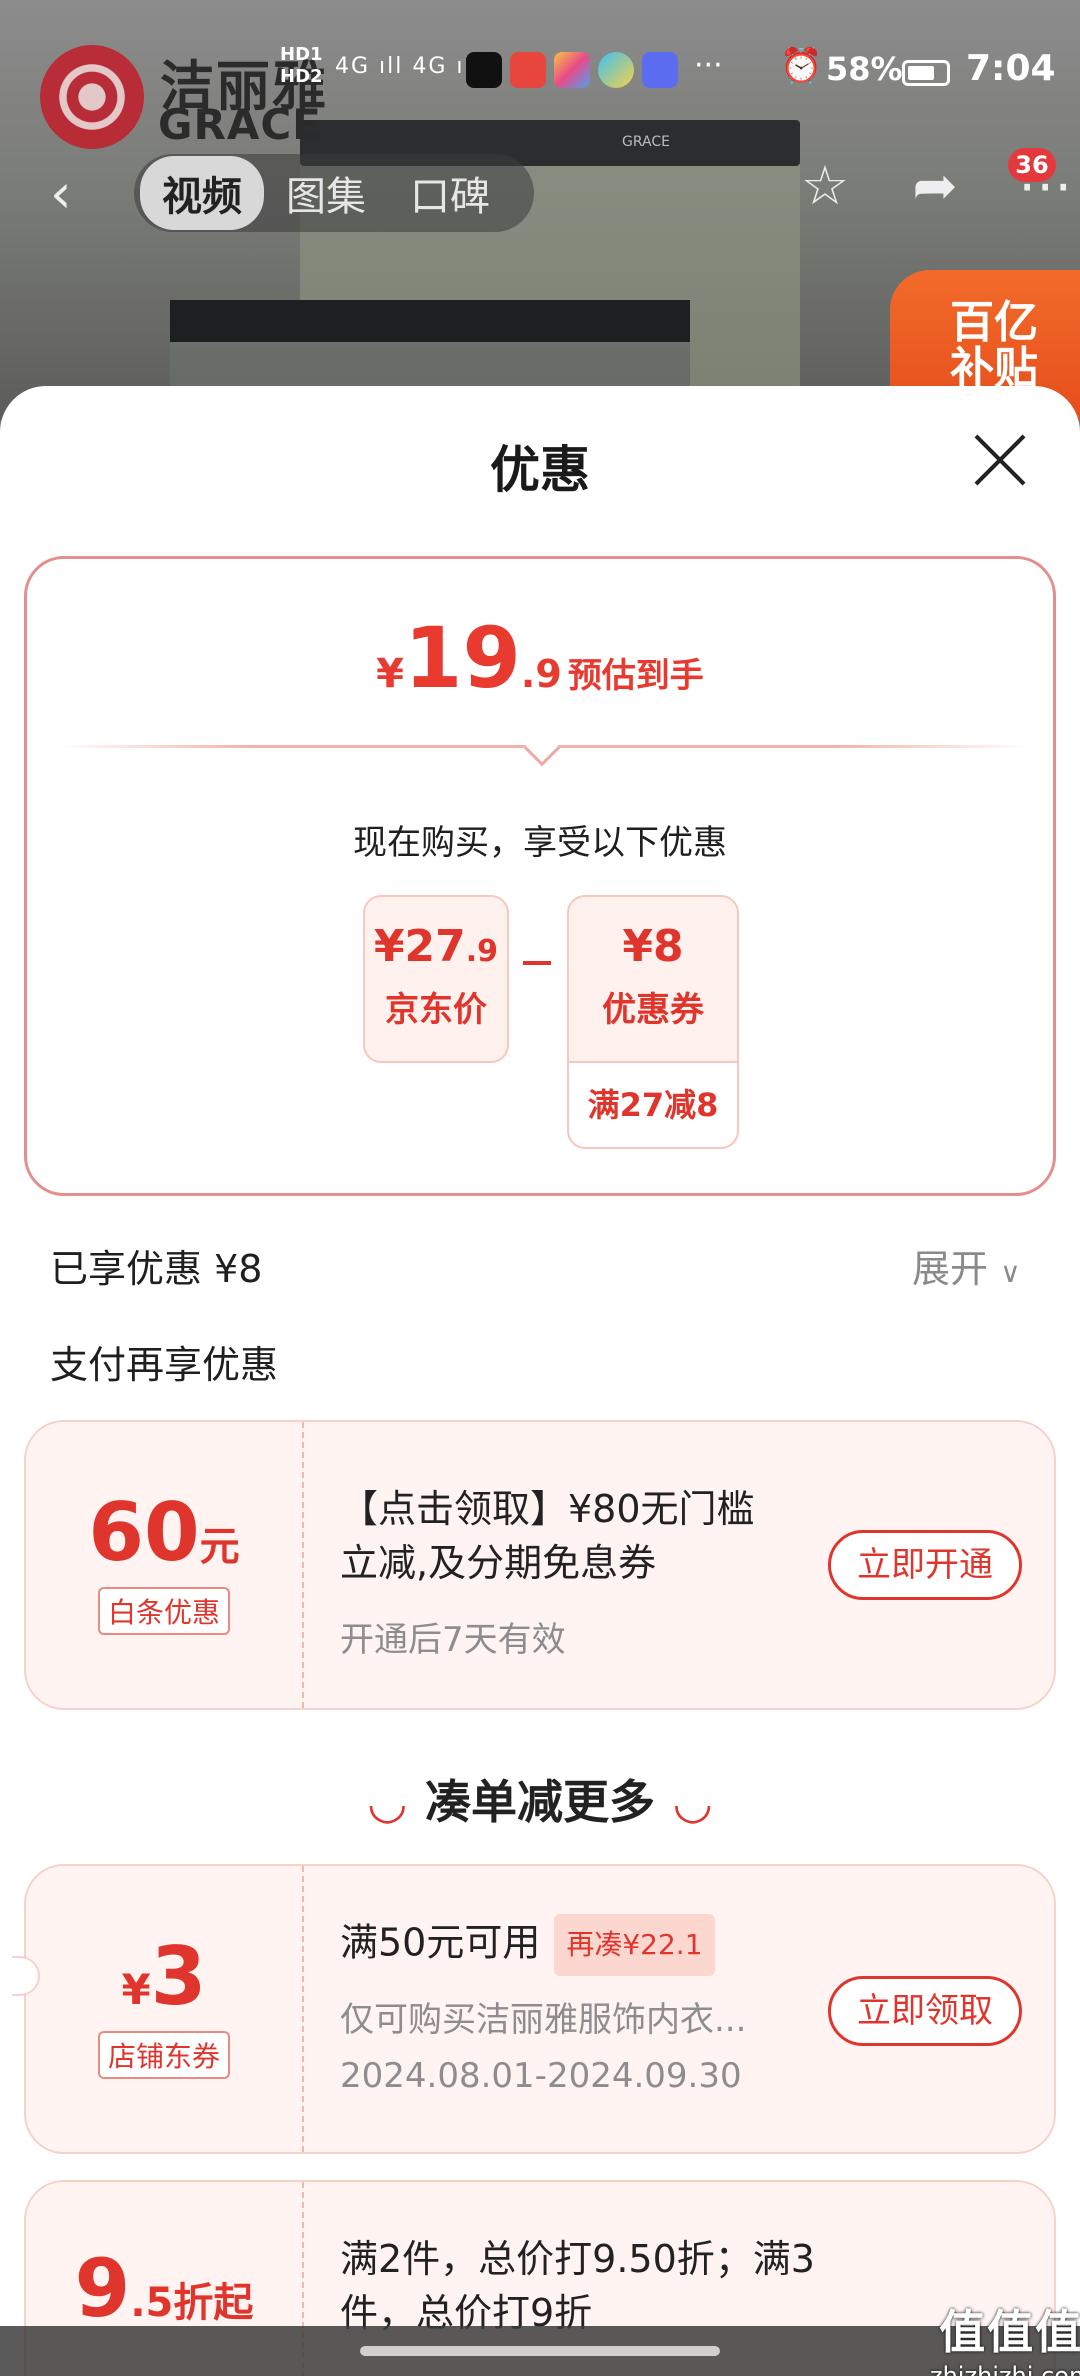 Image resolution: width=1080 pixels, height=2376 pixels. What do you see at coordinates (540, 843) in the screenshot?
I see `enjoy-text: 现在购买，享受以下优惠` at bounding box center [540, 843].